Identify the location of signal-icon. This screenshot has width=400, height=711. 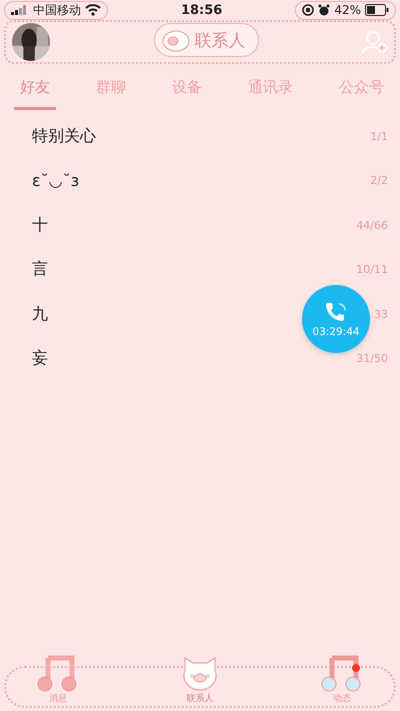
(20, 10).